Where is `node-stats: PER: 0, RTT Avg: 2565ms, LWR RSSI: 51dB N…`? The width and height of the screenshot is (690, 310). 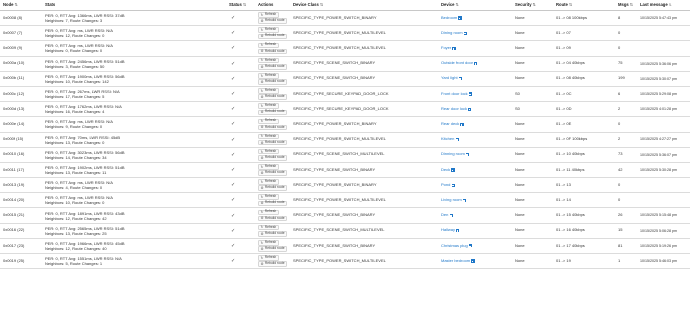 node-stats: PER: 0, RTT Avg: 2565ms, LWR RSSI: 51dB N… is located at coordinates (135, 231).